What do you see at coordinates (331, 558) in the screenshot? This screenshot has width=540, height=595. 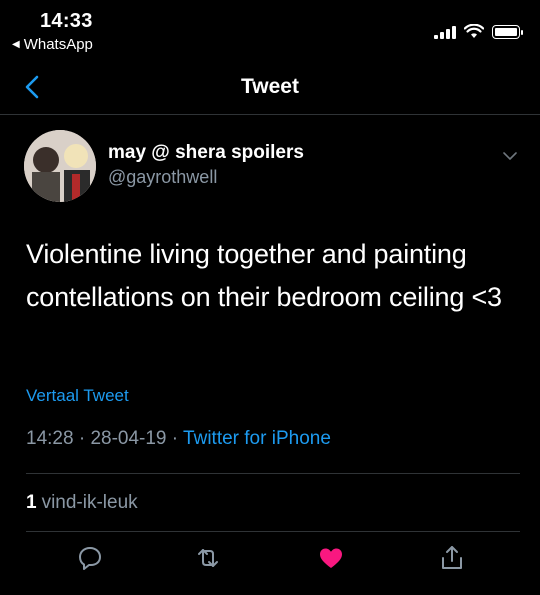 I see `like-icon` at bounding box center [331, 558].